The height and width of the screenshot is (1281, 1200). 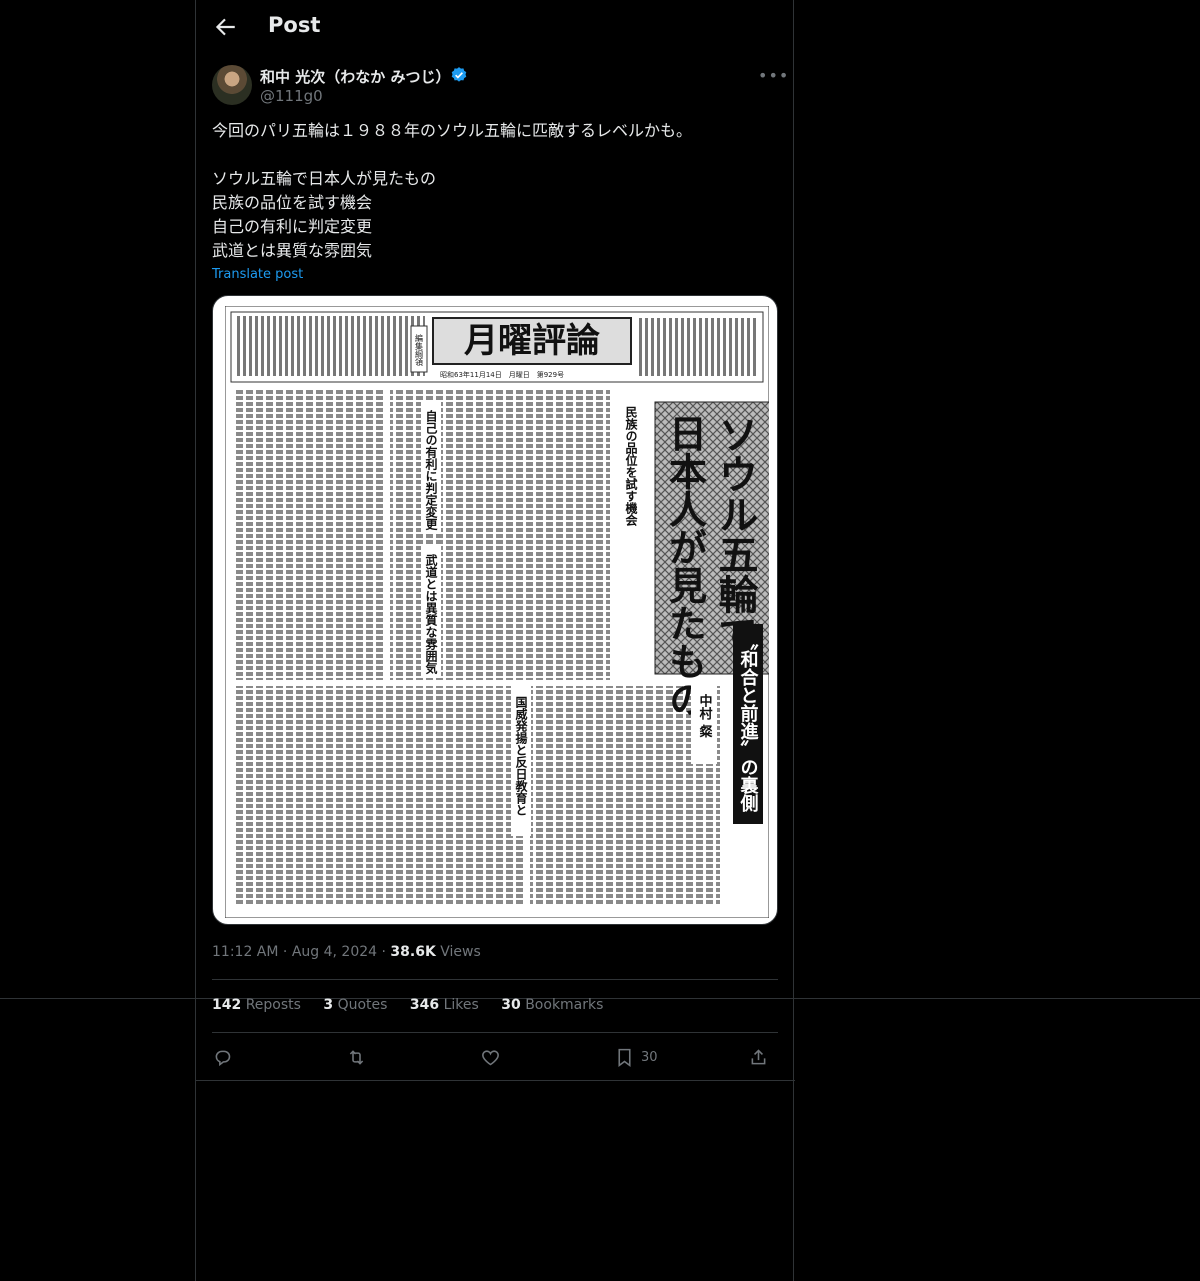 What do you see at coordinates (521, 756) in the screenshot?
I see `newspaper-subhead-4: 国威発揚と反日教育と` at bounding box center [521, 756].